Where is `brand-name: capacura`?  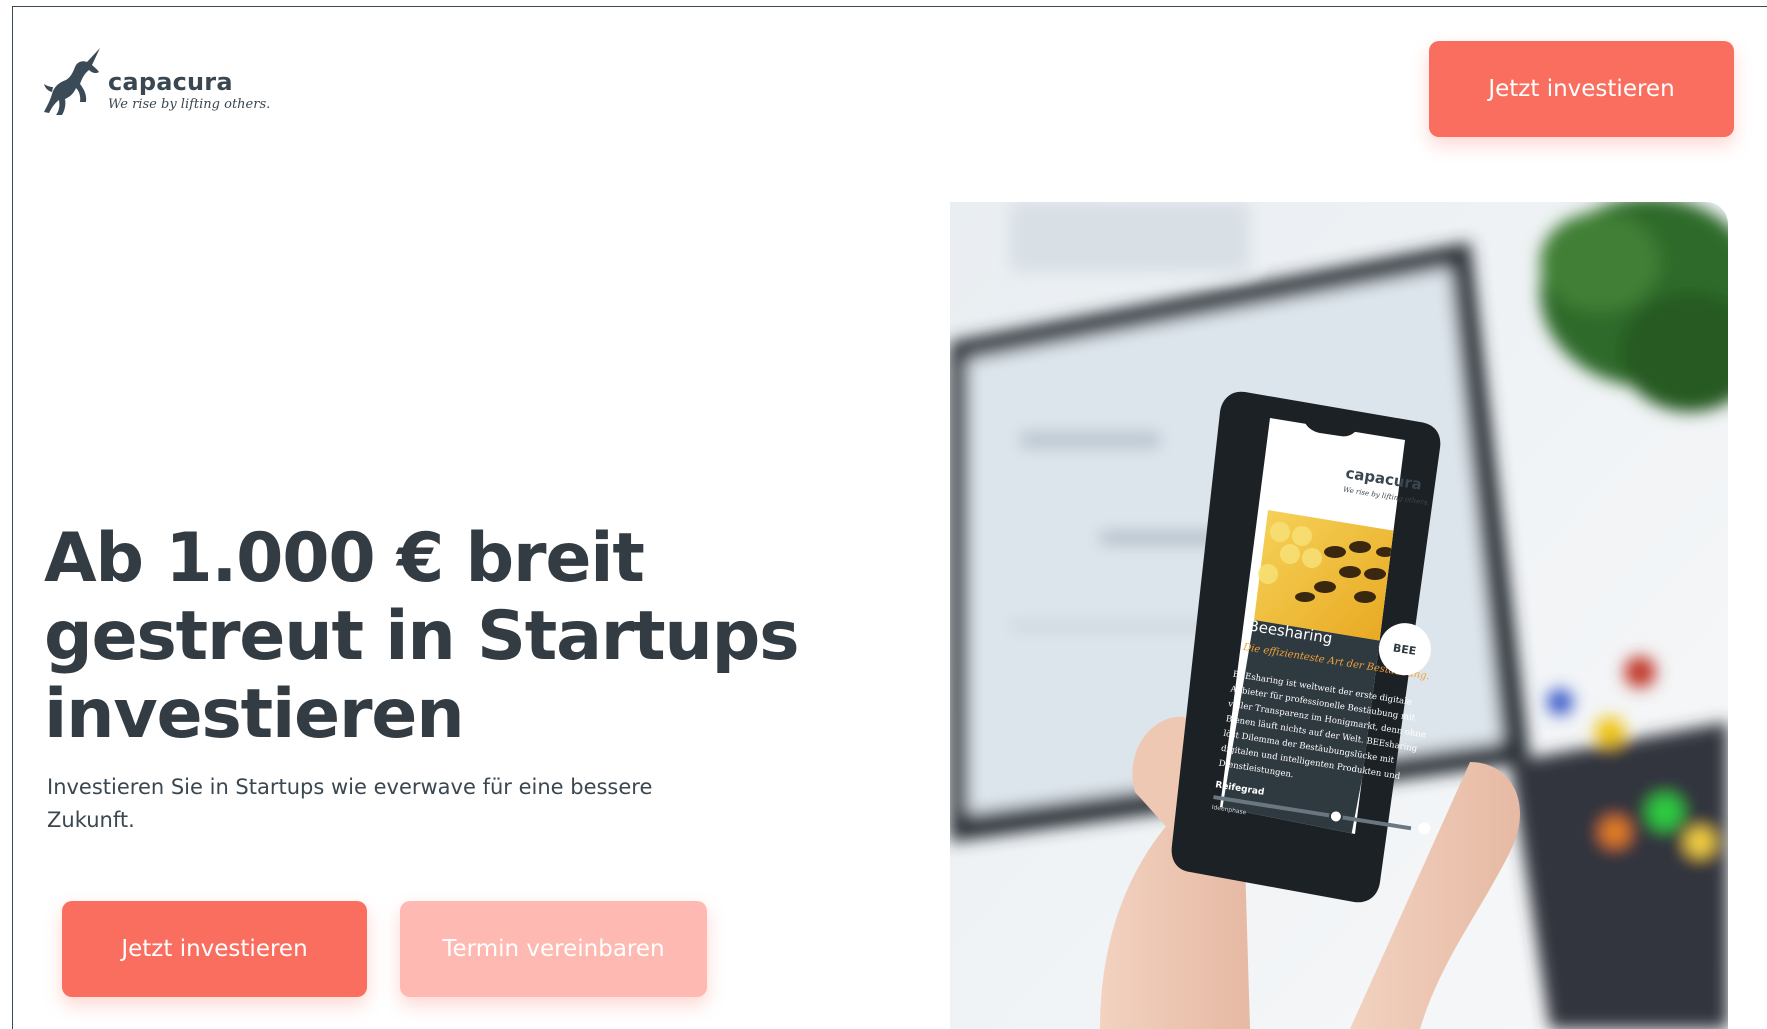
brand-name: capacura is located at coordinates (170, 82).